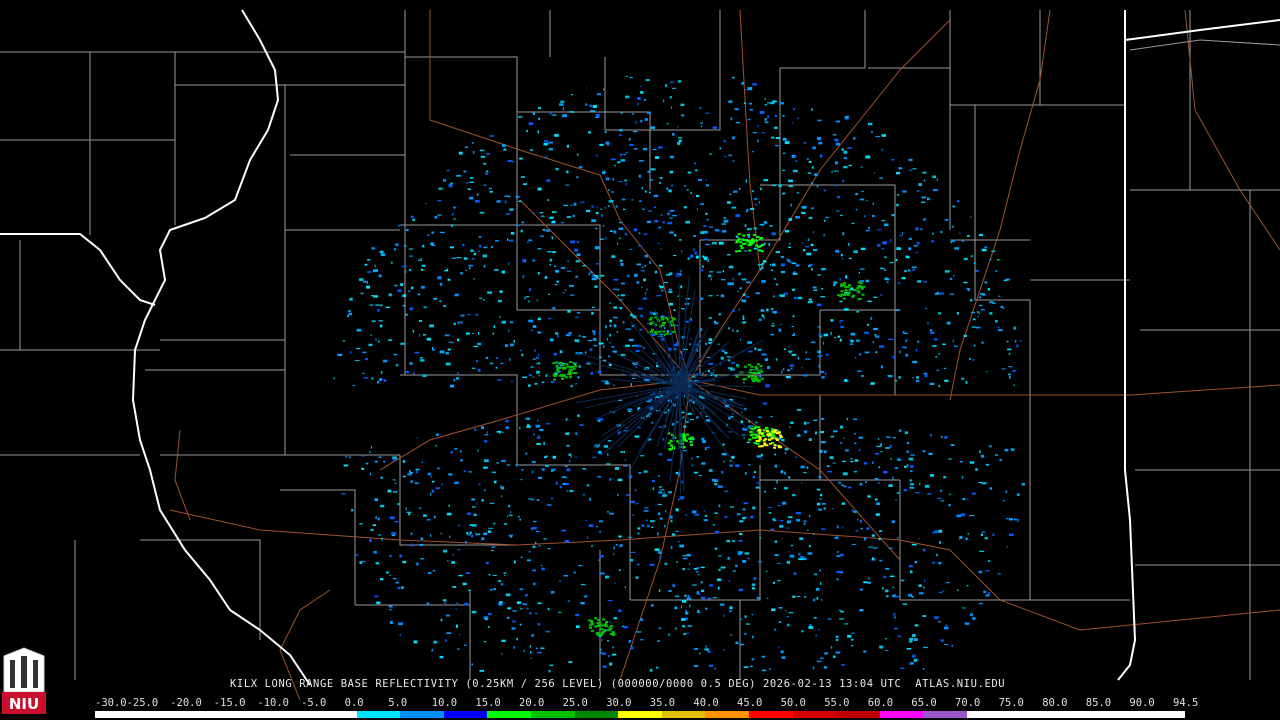 Image resolution: width=1280 pixels, height=720 pixels. What do you see at coordinates (750, 140) in the screenshot?
I see `highway-line` at bounding box center [750, 140].